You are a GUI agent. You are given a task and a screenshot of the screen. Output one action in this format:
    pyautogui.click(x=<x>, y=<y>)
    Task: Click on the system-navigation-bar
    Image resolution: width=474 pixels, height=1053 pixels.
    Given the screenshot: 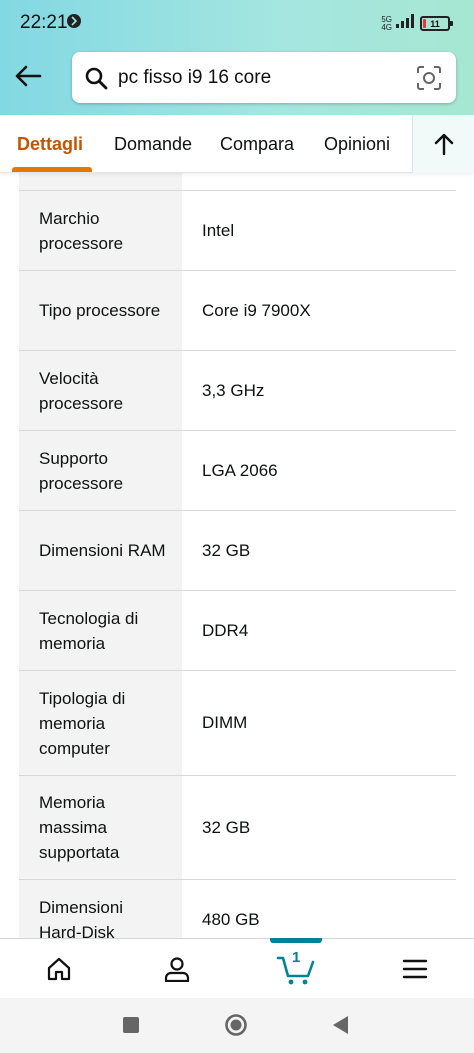 What is the action you would take?
    pyautogui.click(x=237, y=1025)
    